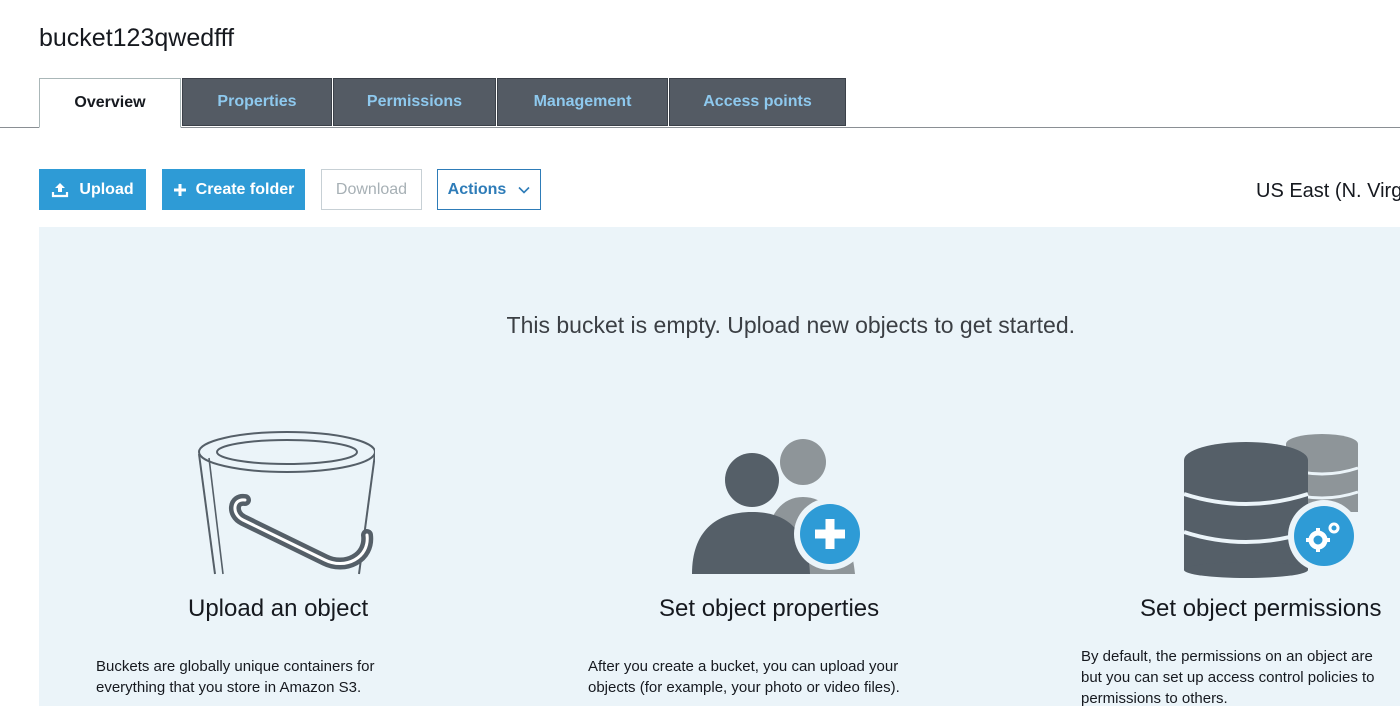 The height and width of the screenshot is (709, 1400). I want to click on database-settings-icon, so click(1271, 506).